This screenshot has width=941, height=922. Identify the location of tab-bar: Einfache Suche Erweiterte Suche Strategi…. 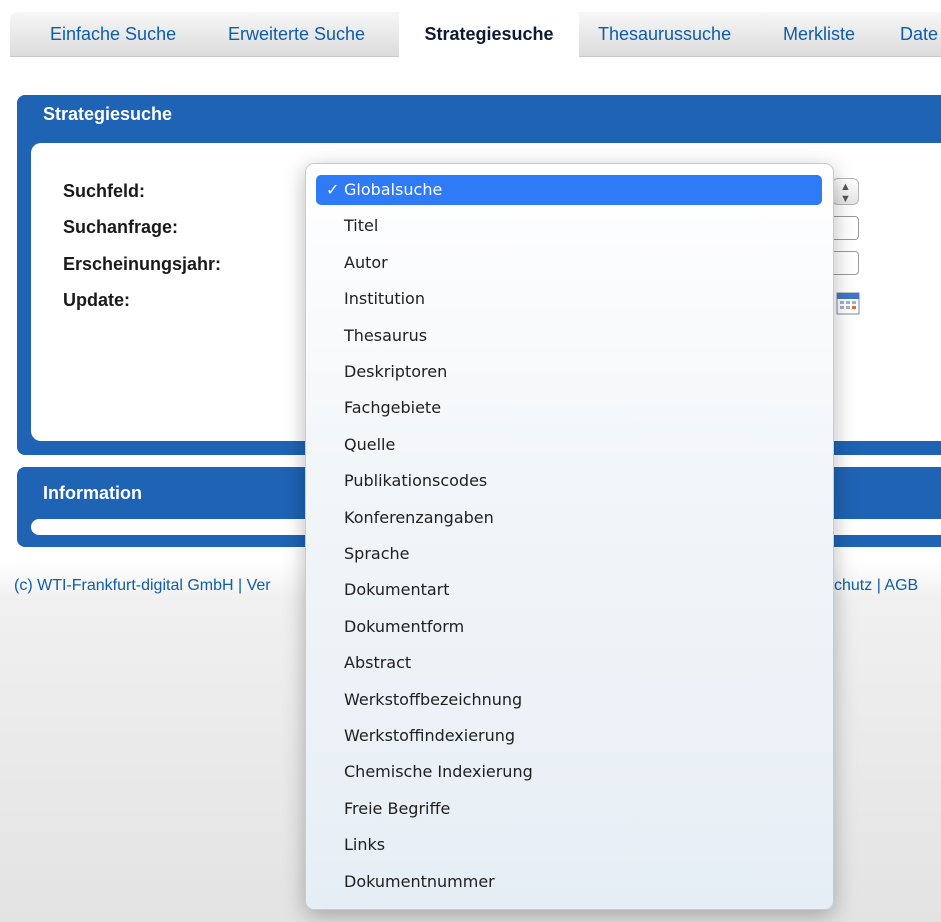
(475, 34).